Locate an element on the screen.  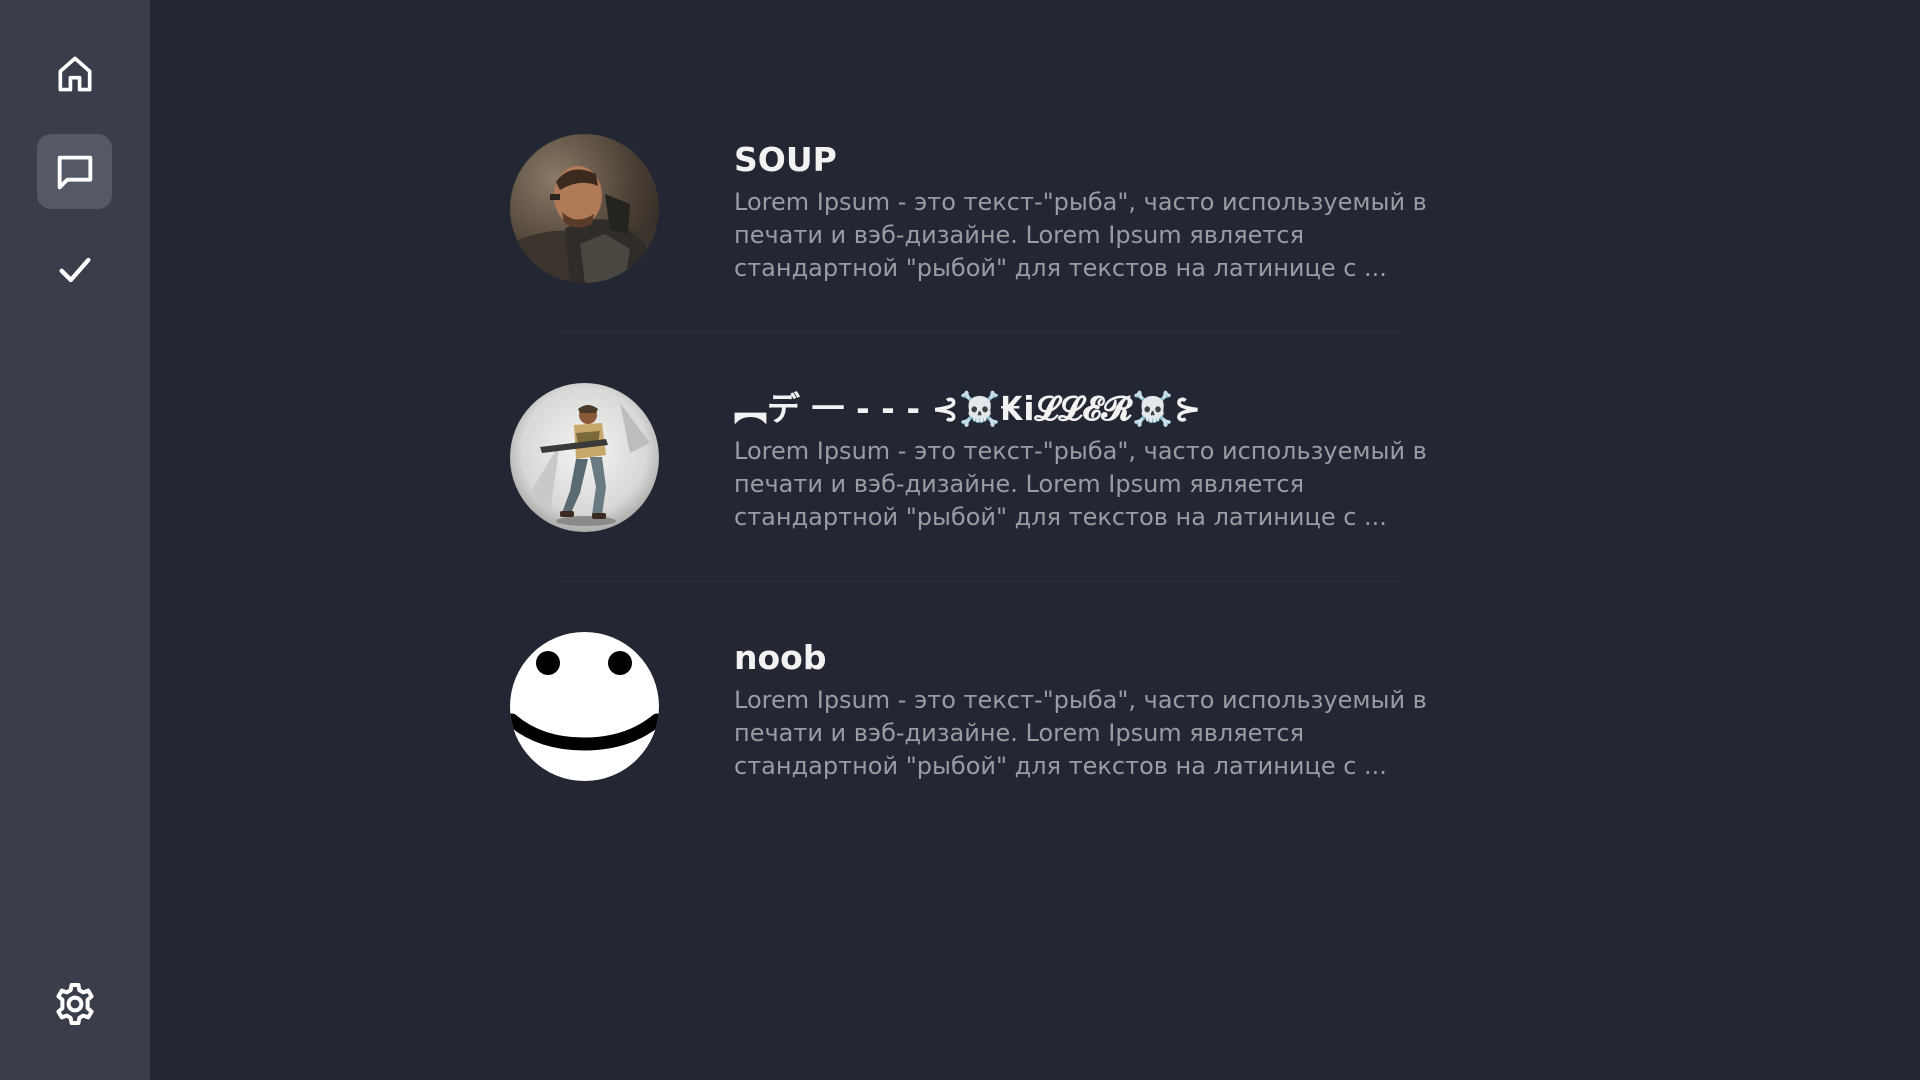
nav-home-button is located at coordinates (74, 73).